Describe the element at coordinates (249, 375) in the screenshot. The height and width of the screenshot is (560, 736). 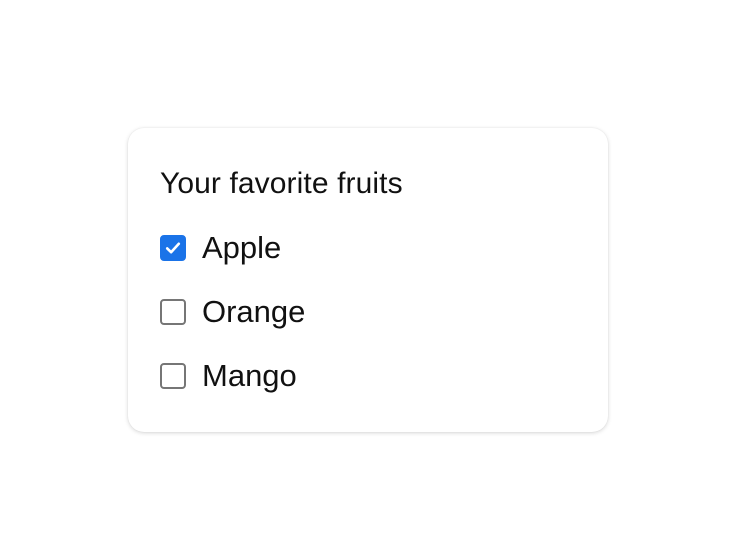
I see `option-label-mango: Mango` at that location.